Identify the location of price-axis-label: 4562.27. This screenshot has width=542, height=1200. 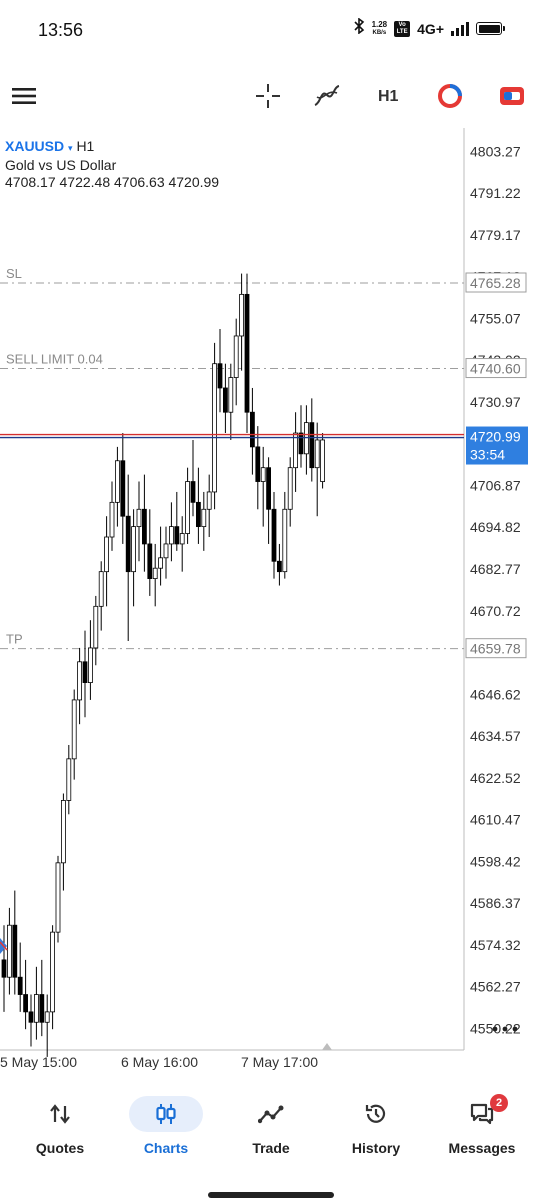
(495, 987).